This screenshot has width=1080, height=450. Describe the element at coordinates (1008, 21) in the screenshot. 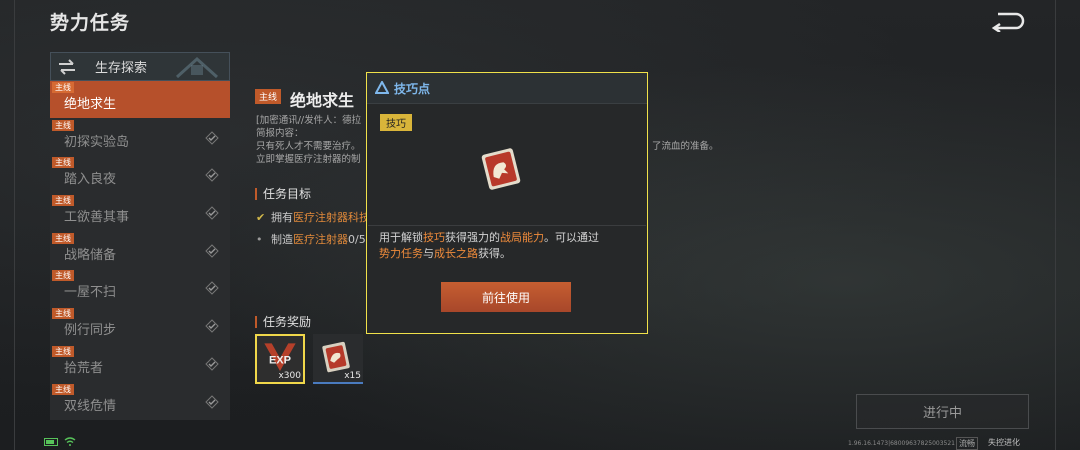

I see `back-icon` at that location.